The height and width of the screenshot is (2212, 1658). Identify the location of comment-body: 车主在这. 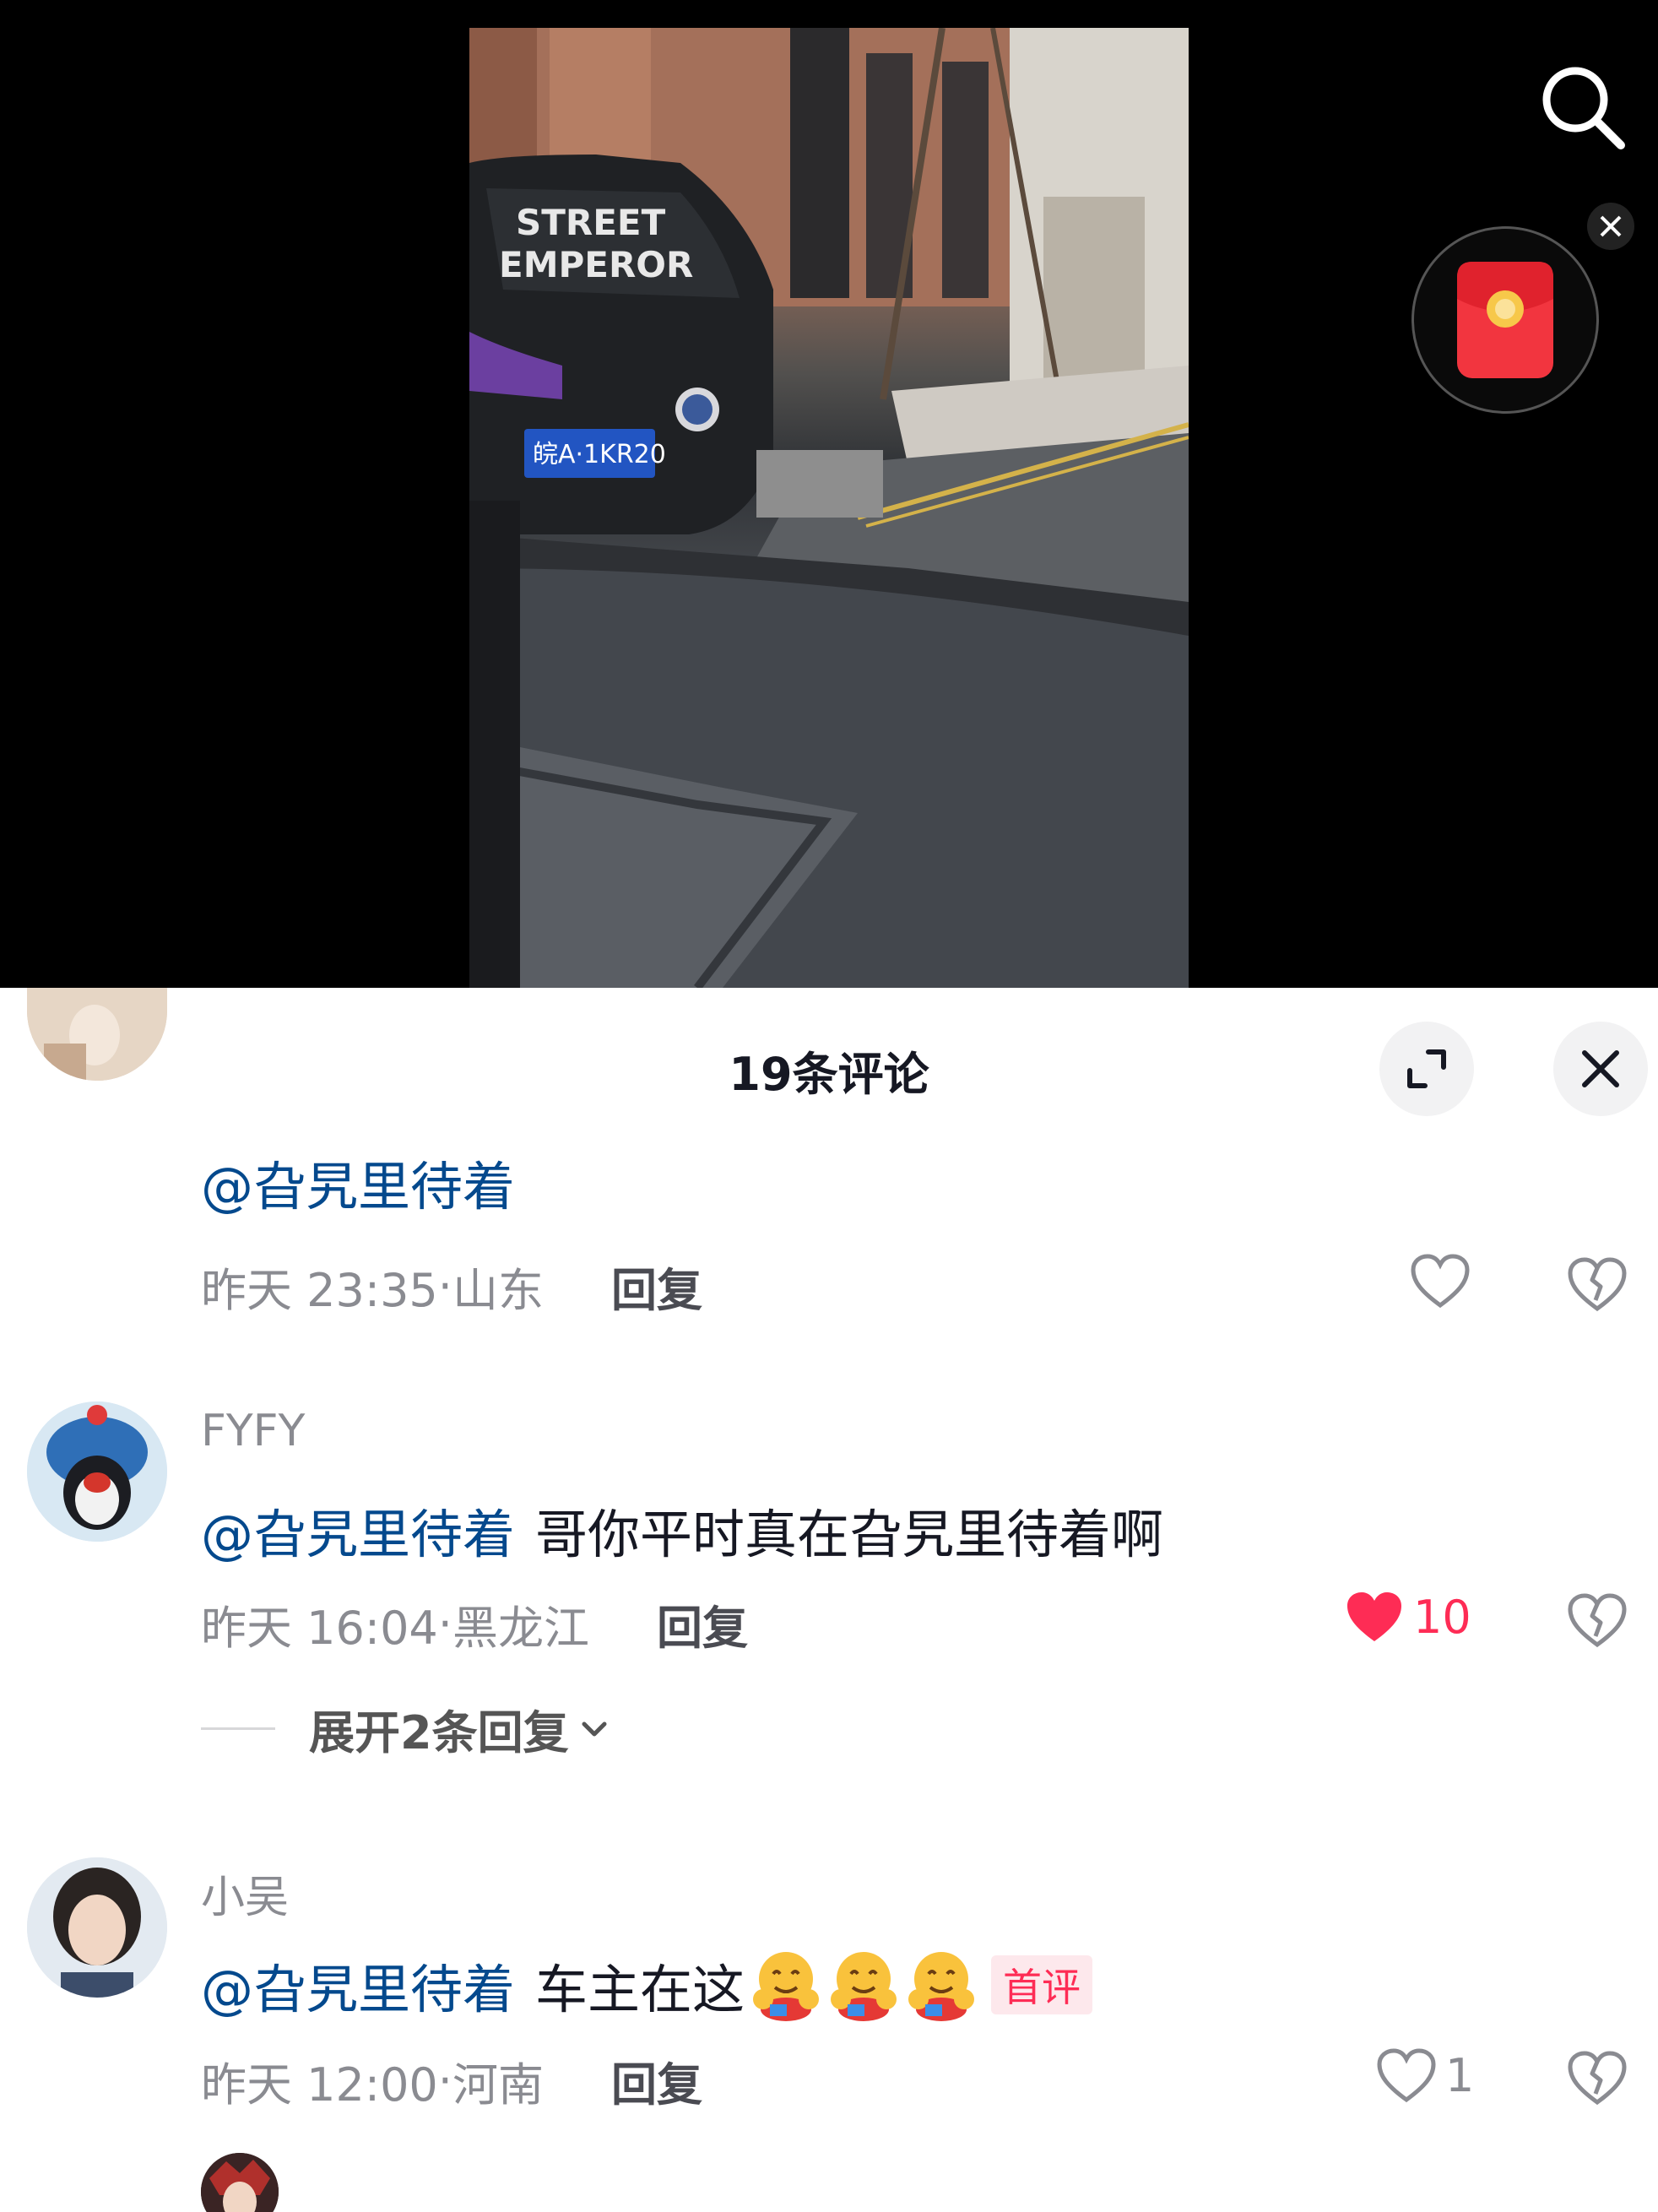
(640, 1990).